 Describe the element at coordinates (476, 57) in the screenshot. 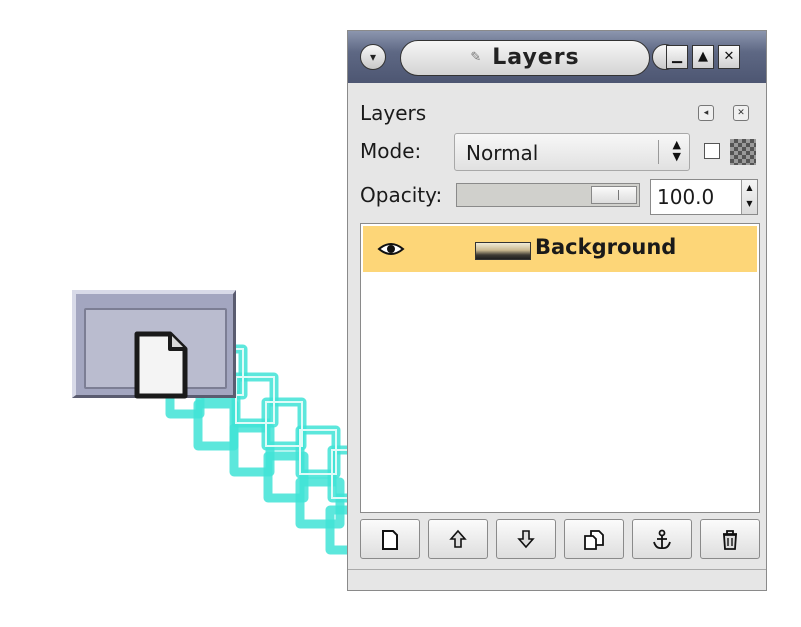

I see `brush-icon: ✎` at that location.